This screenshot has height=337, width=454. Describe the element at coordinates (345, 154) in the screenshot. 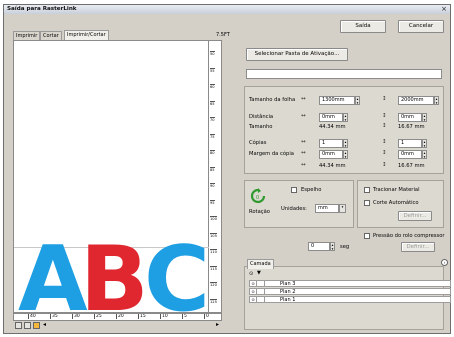

I see `margin-x-spinner: ▴ ▾` at that location.